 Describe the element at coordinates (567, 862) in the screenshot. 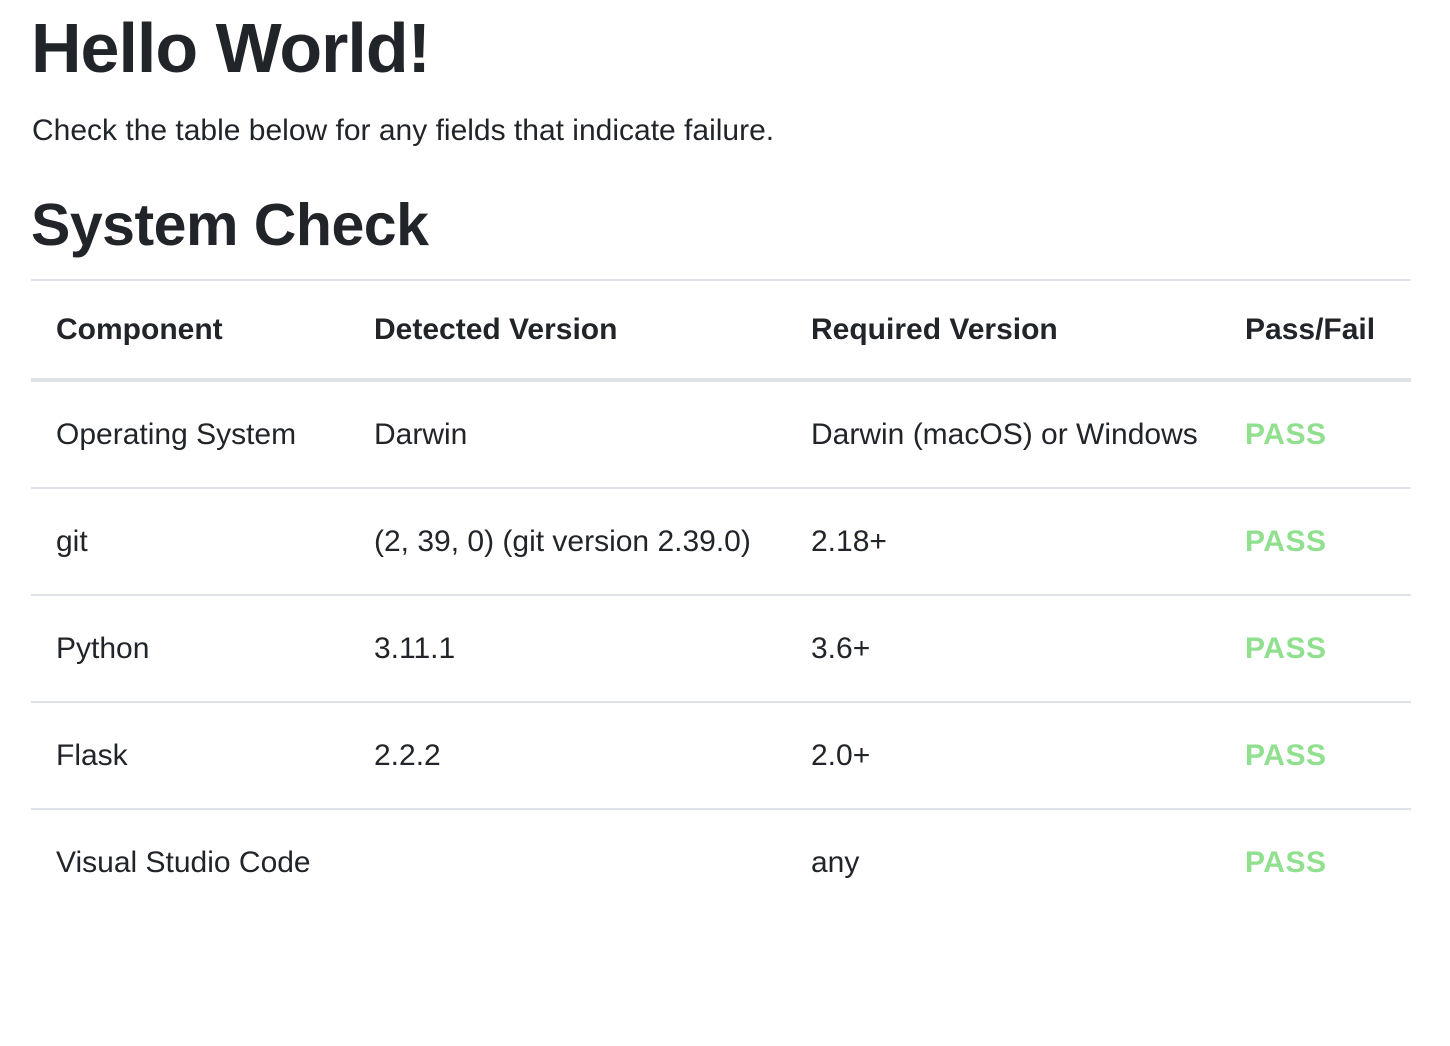

I see `cell-detected-version` at that location.